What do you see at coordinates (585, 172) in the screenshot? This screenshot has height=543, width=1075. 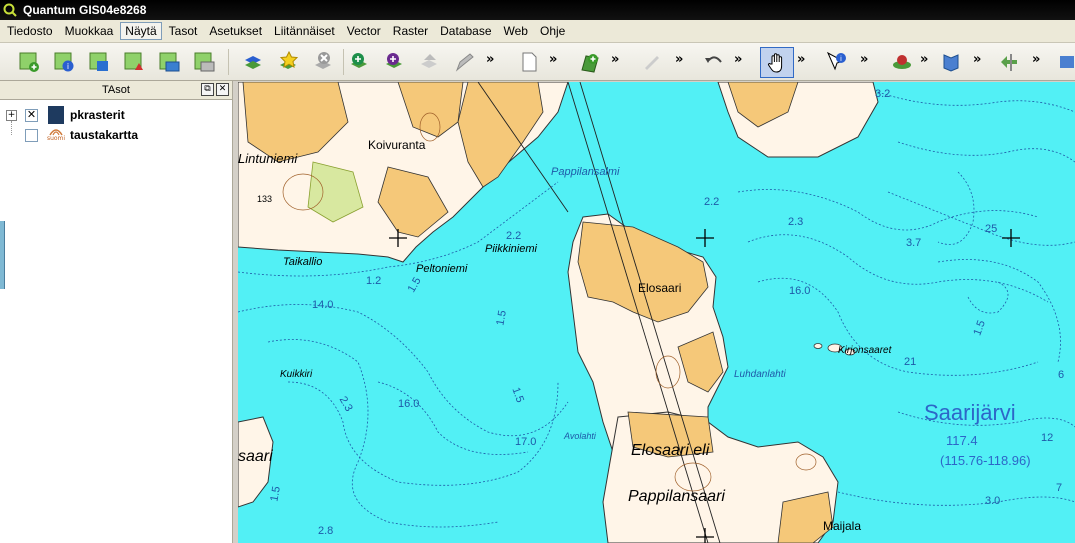 I see `water-label: Pappilansalmi` at bounding box center [585, 172].